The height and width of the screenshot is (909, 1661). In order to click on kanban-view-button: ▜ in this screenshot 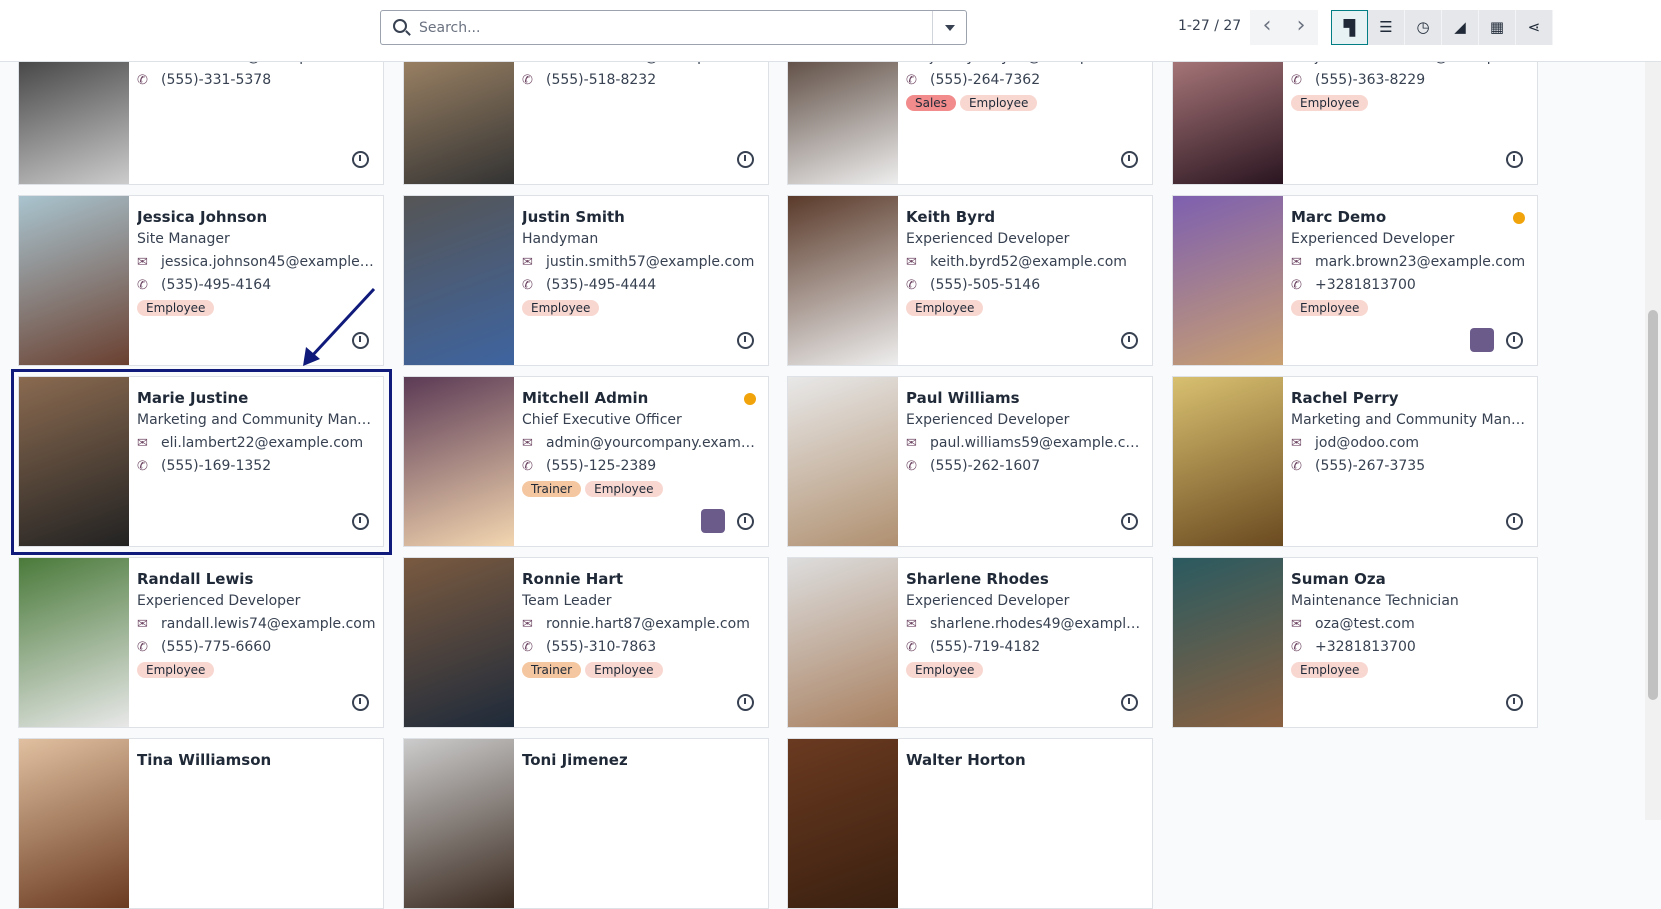, I will do `click(1349, 27)`.